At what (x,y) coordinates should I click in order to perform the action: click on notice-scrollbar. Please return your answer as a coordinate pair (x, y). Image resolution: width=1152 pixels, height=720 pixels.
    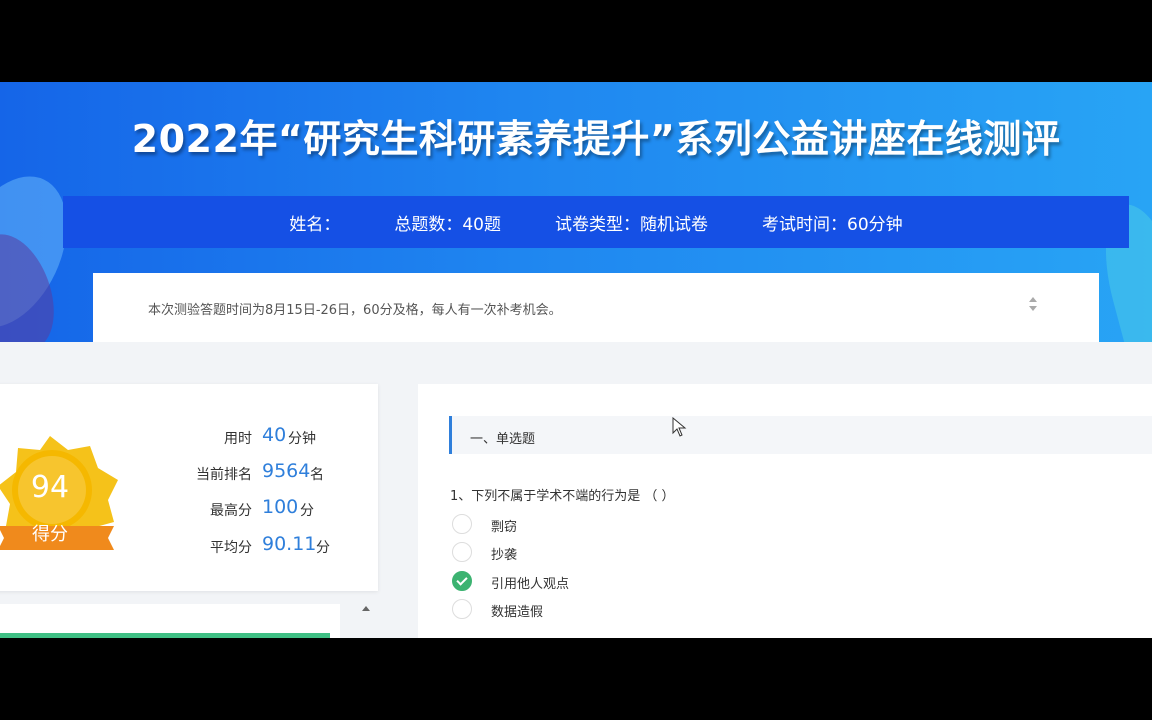
    Looking at the image, I should click on (1033, 308).